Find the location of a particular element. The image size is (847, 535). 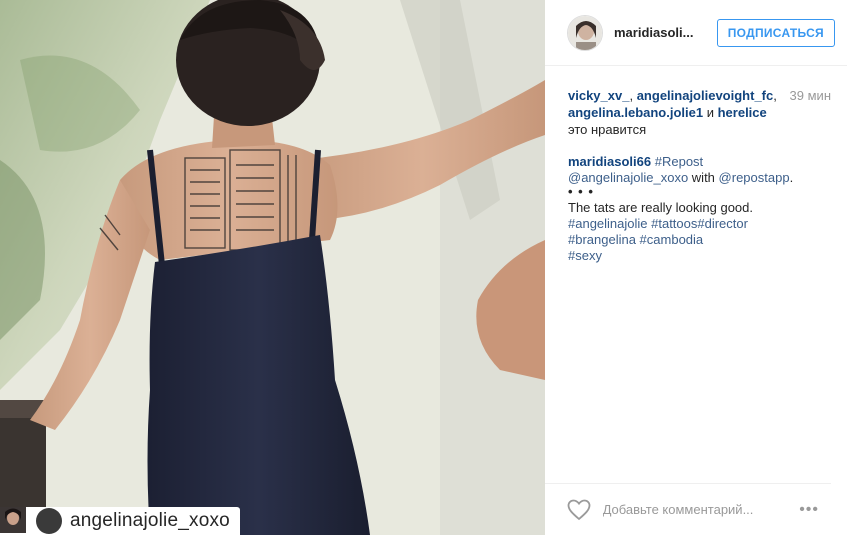

liker-link: angelina.lebano.jolie1 is located at coordinates (635, 112).